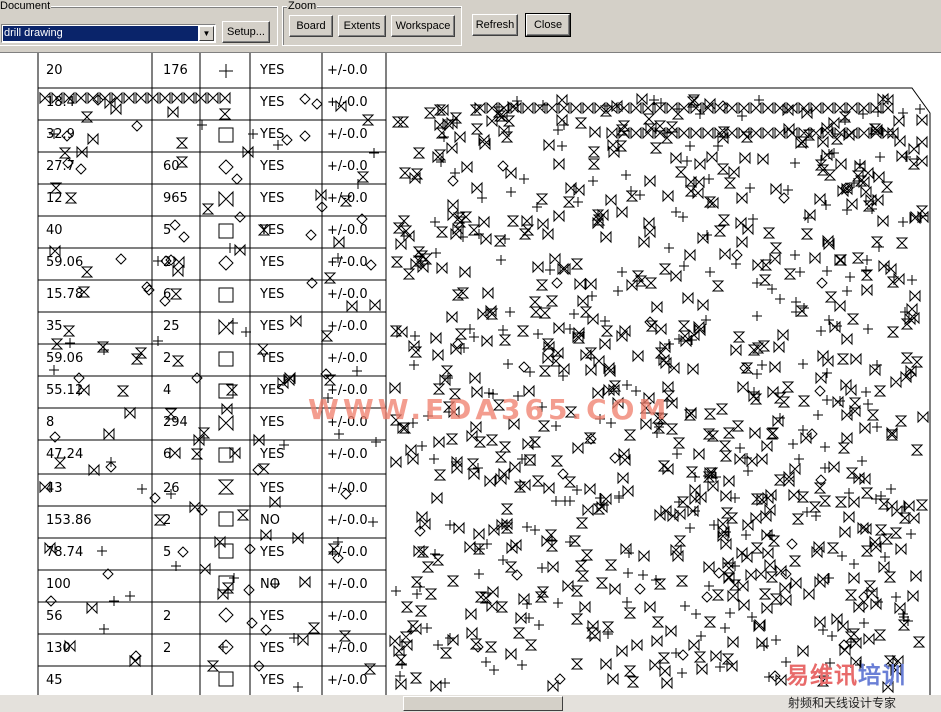 The image size is (941, 712). I want to click on drill-table-size-cell: 8, so click(50, 422).